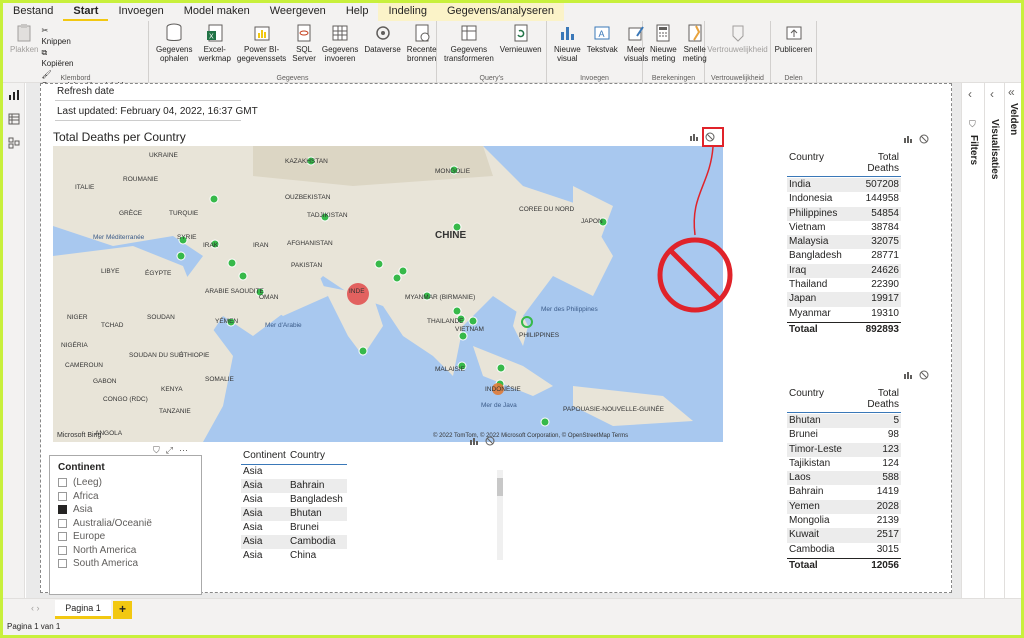 This screenshot has height=638, width=1024. I want to click on table-row: Asia, so click(294, 472).